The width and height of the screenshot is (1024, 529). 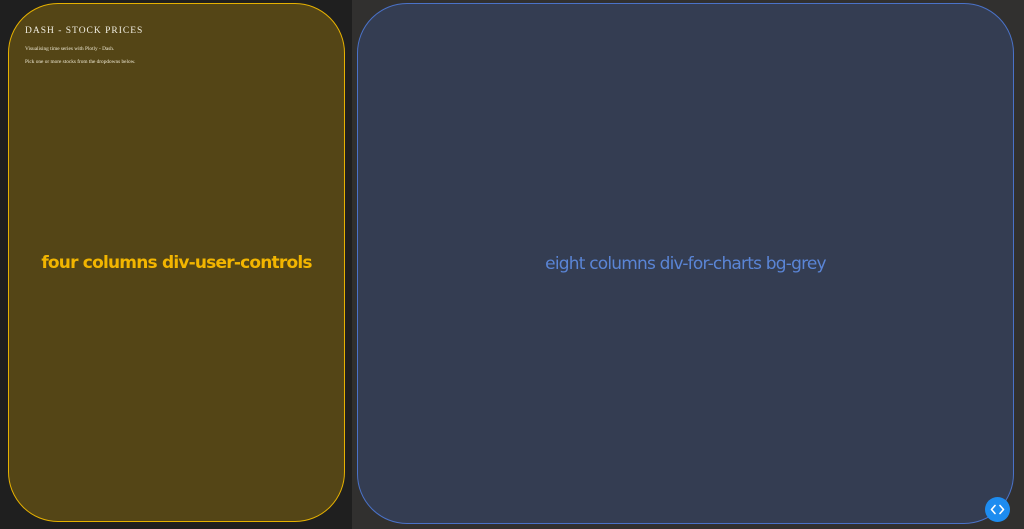 I want to click on code-toggle-button, so click(x=997, y=509).